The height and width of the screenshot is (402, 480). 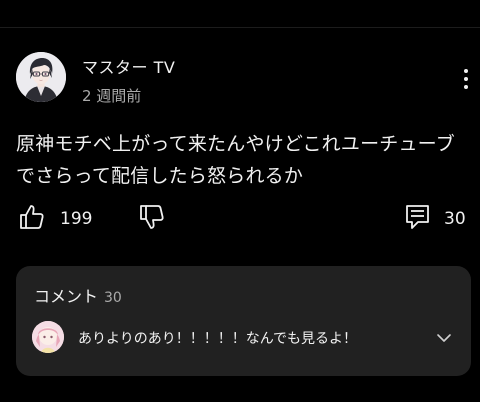 I want to click on comments-heading: コメント 30, so click(x=78, y=295).